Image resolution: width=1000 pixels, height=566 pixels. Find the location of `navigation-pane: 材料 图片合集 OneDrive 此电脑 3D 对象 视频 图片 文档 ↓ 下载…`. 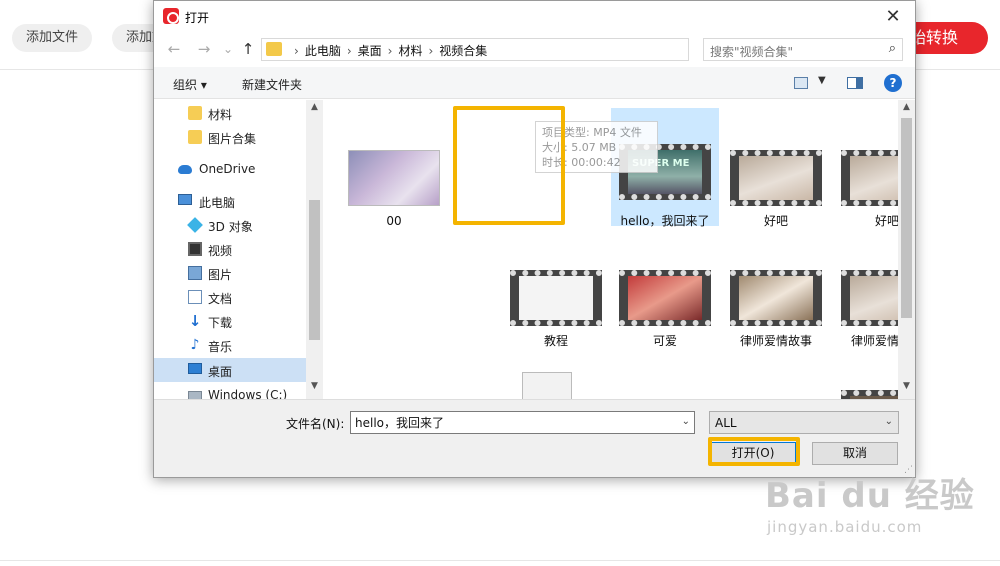

navigation-pane: 材料 图片合集 OneDrive 此电脑 3D 对象 视频 图片 文档 ↓ 下载… is located at coordinates (239, 249).